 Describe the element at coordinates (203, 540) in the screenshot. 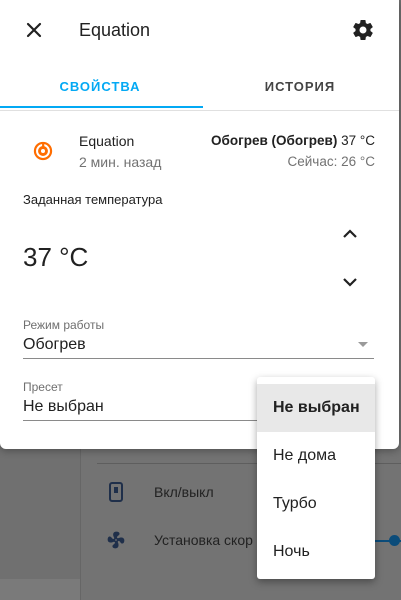

I see `background-row-label: Установка скор` at that location.